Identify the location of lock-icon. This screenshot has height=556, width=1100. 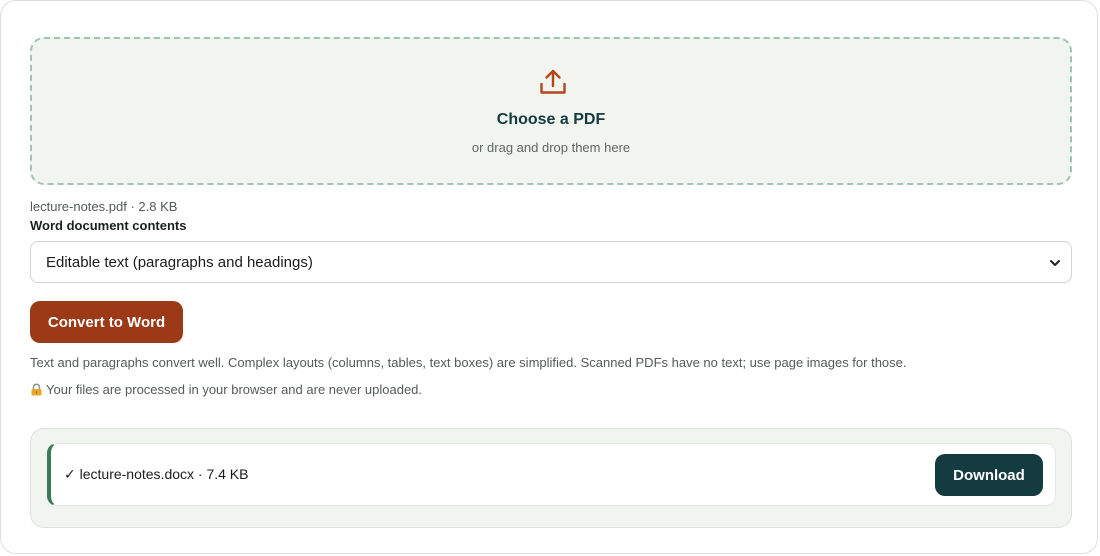
(36, 389).